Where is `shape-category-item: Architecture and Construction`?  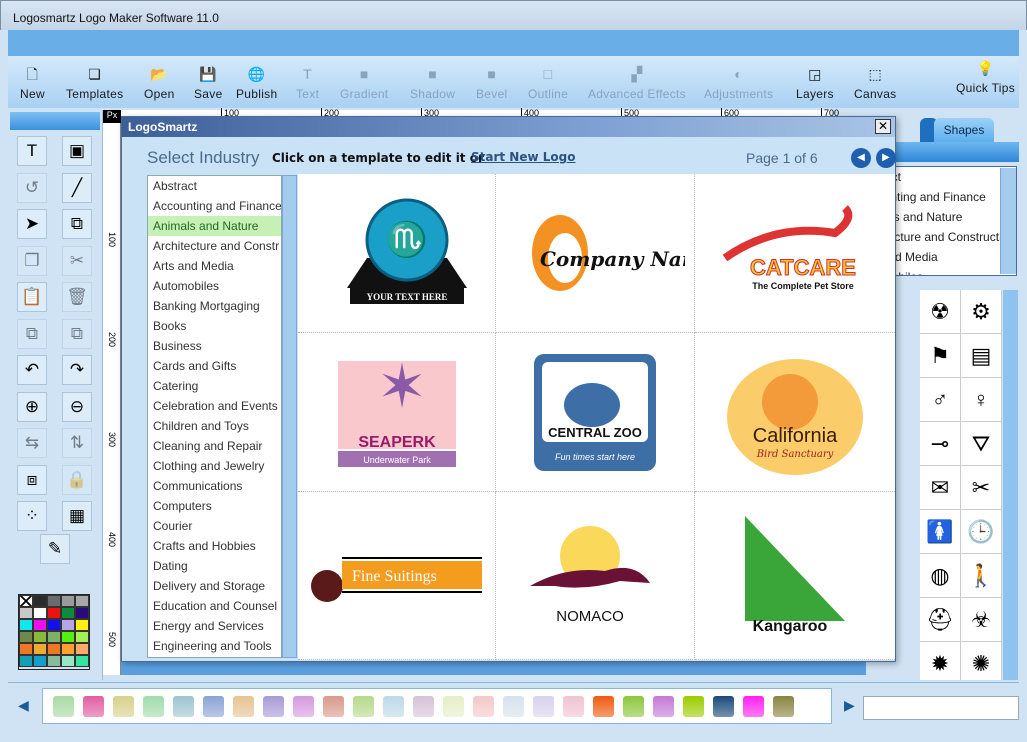
shape-category-item: Architecture and Construction is located at coordinates (948, 237).